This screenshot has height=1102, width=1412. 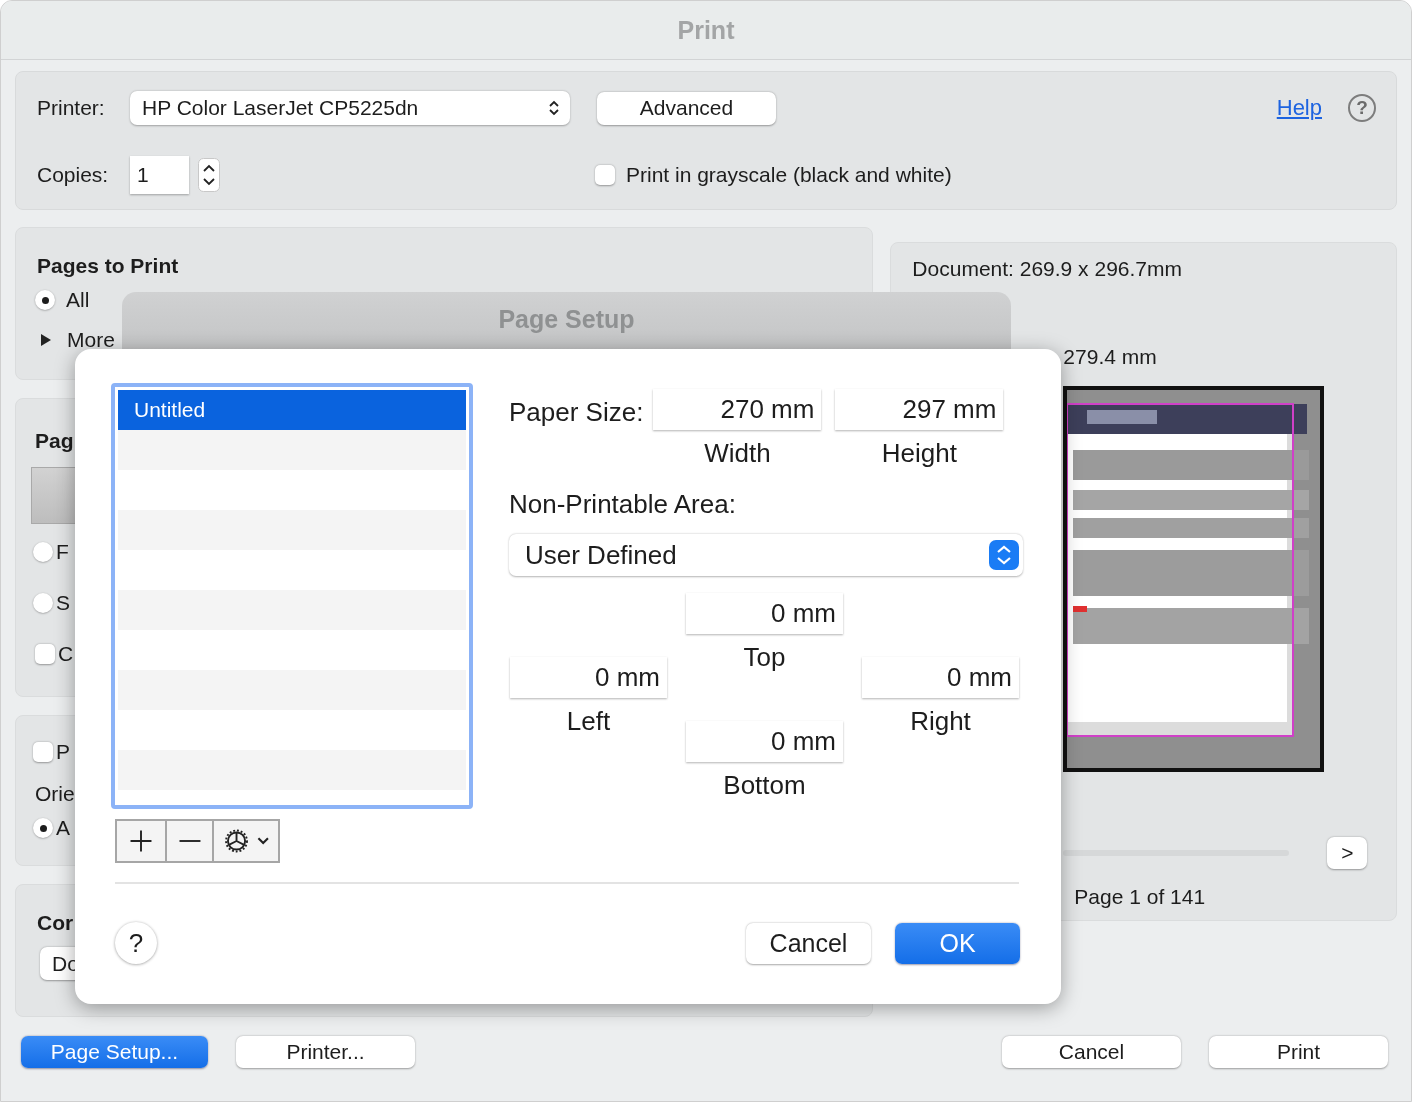 I want to click on bottom-margin-field: 0 mm, so click(x=764, y=741).